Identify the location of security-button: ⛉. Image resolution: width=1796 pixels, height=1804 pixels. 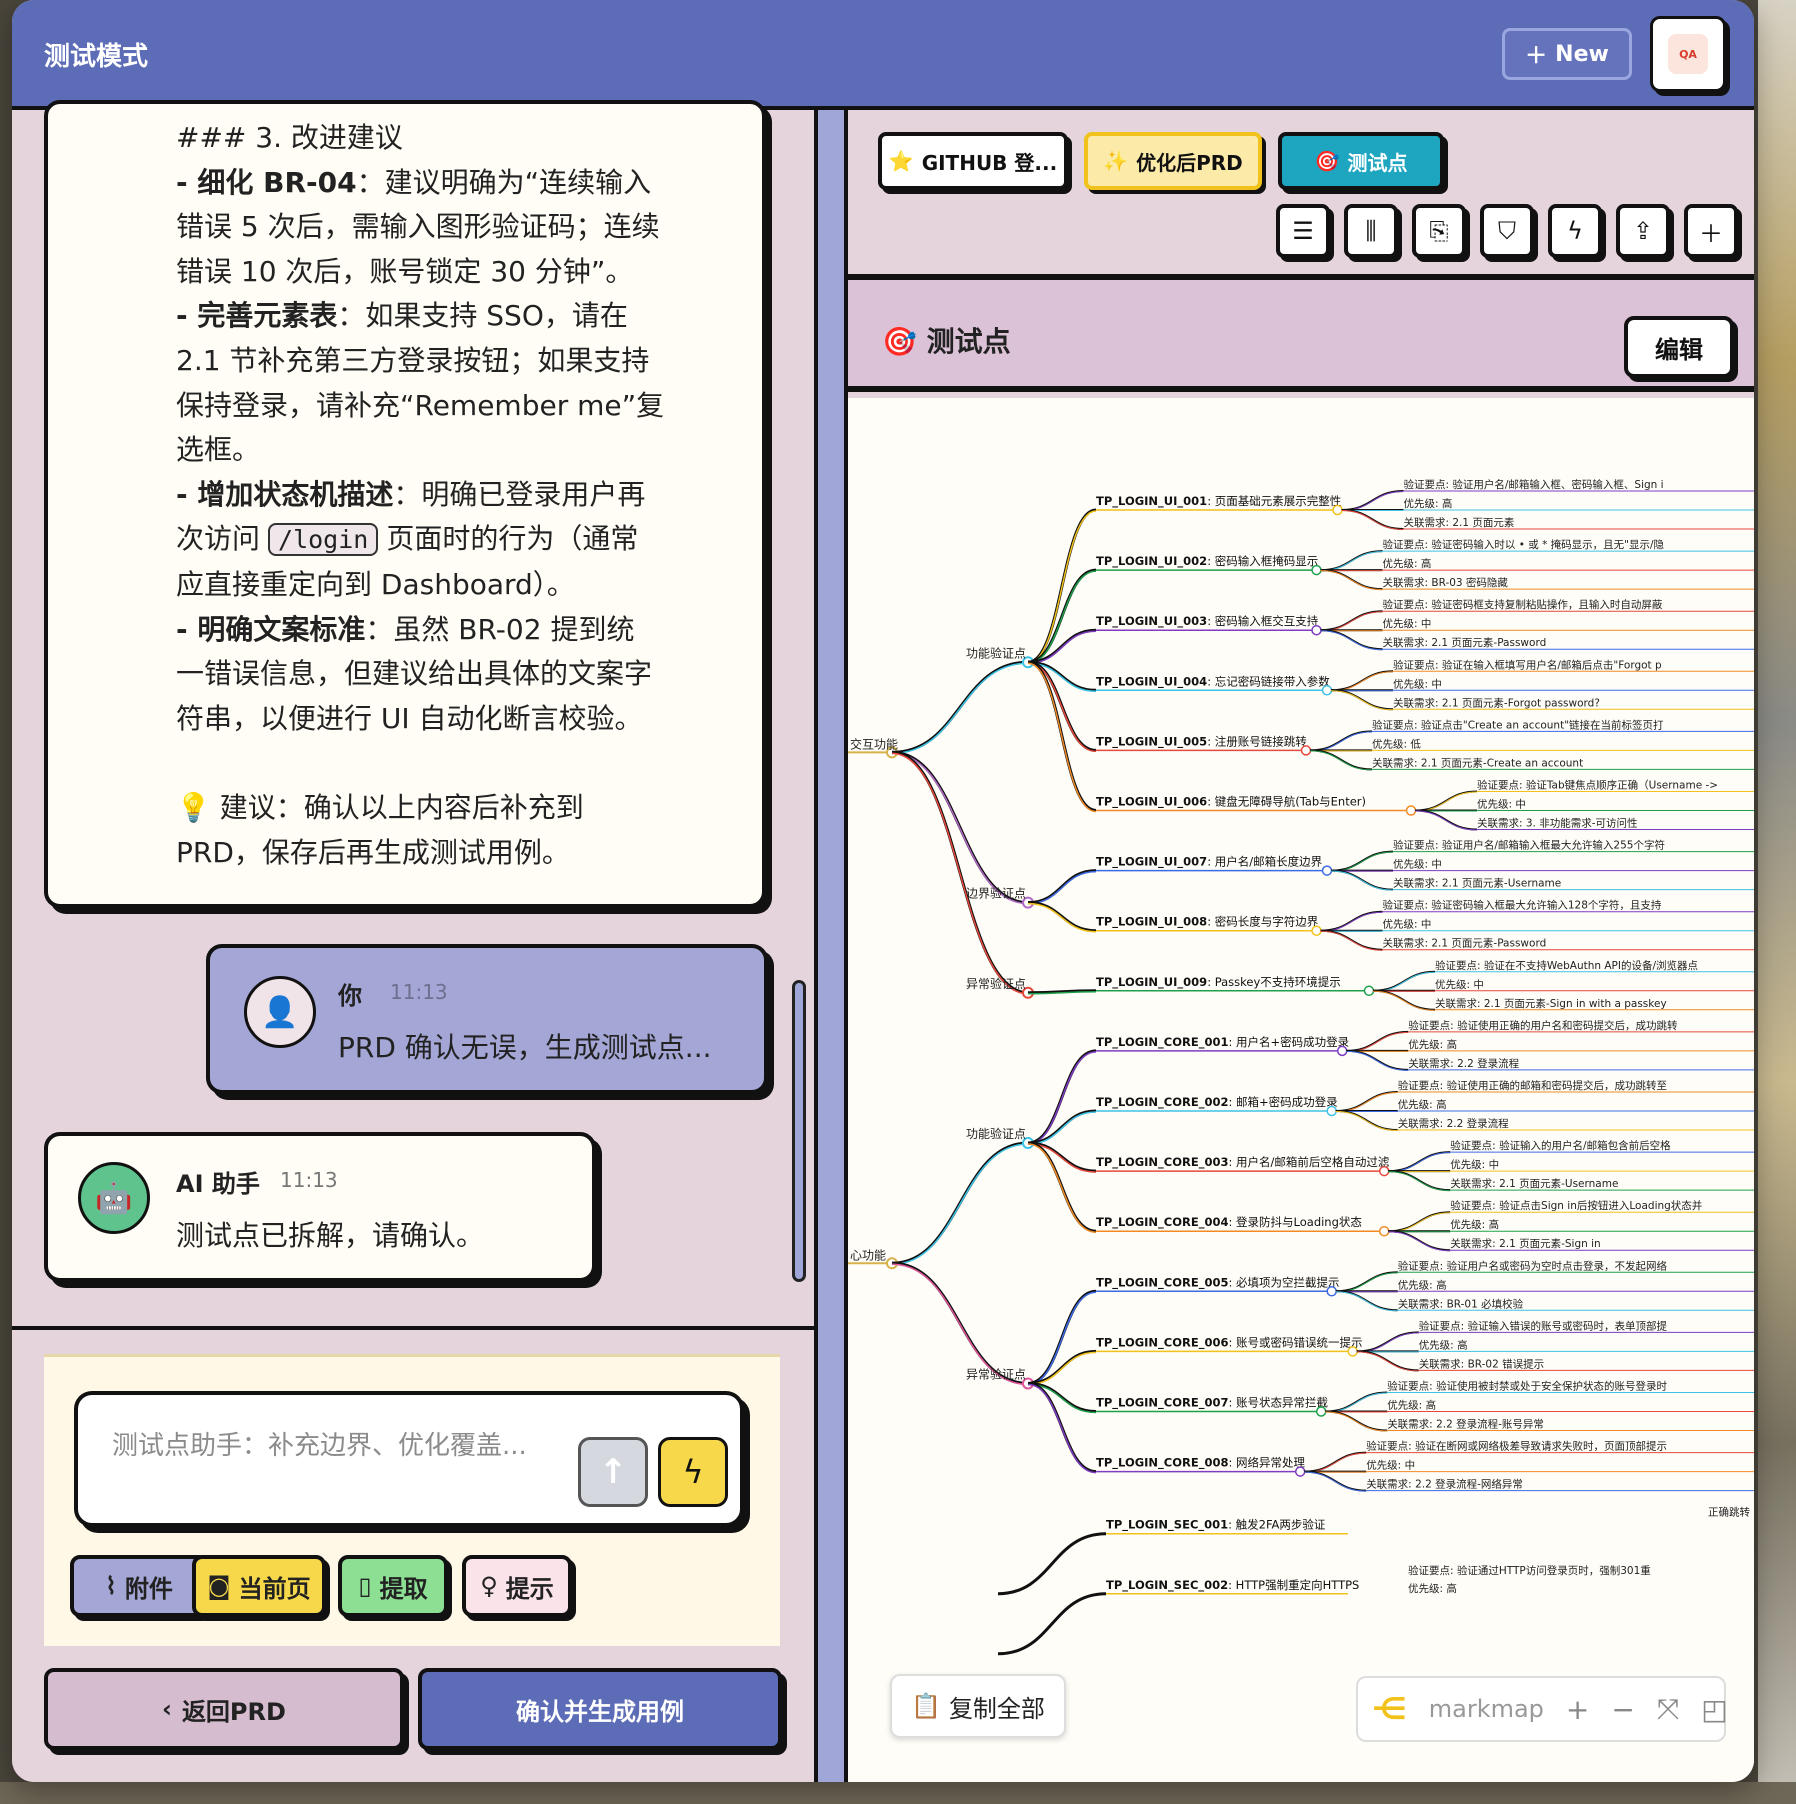
(1507, 231).